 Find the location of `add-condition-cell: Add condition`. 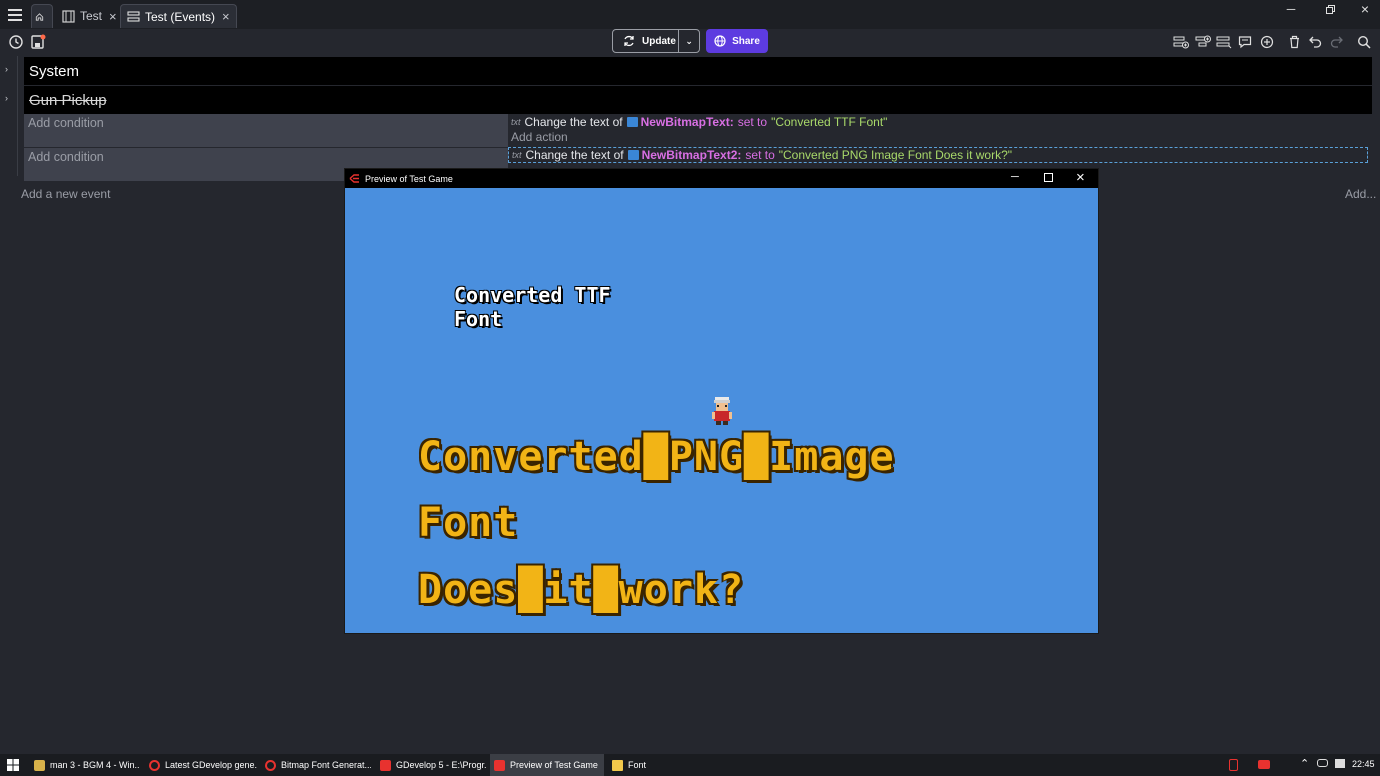

add-condition-cell: Add condition is located at coordinates (266, 130).